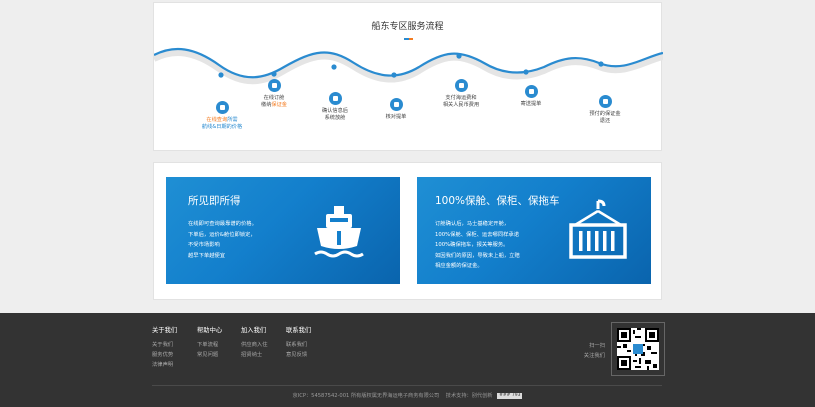 The width and height of the screenshot is (815, 407). Describe the element at coordinates (254, 345) in the screenshot. I see `footer-link: 供应商入住` at that location.